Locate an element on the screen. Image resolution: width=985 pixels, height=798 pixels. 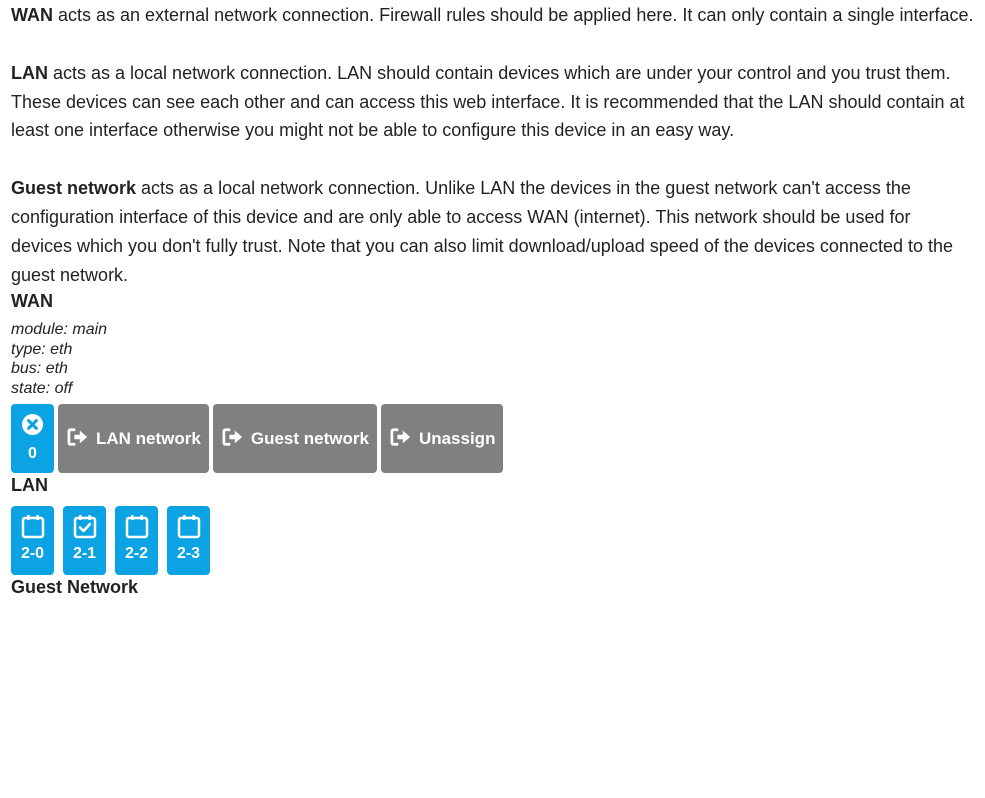
lan-interface-2-3: 2-3 is located at coordinates (188, 541).